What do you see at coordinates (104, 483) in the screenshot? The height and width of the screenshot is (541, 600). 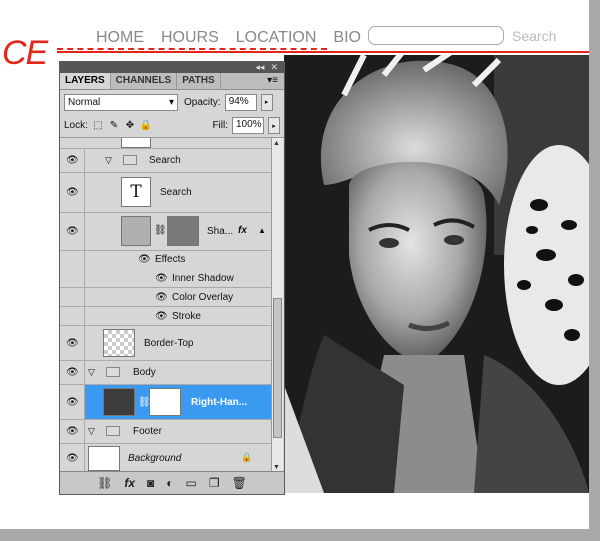 I see `link-layers-icon: ⛓` at bounding box center [104, 483].